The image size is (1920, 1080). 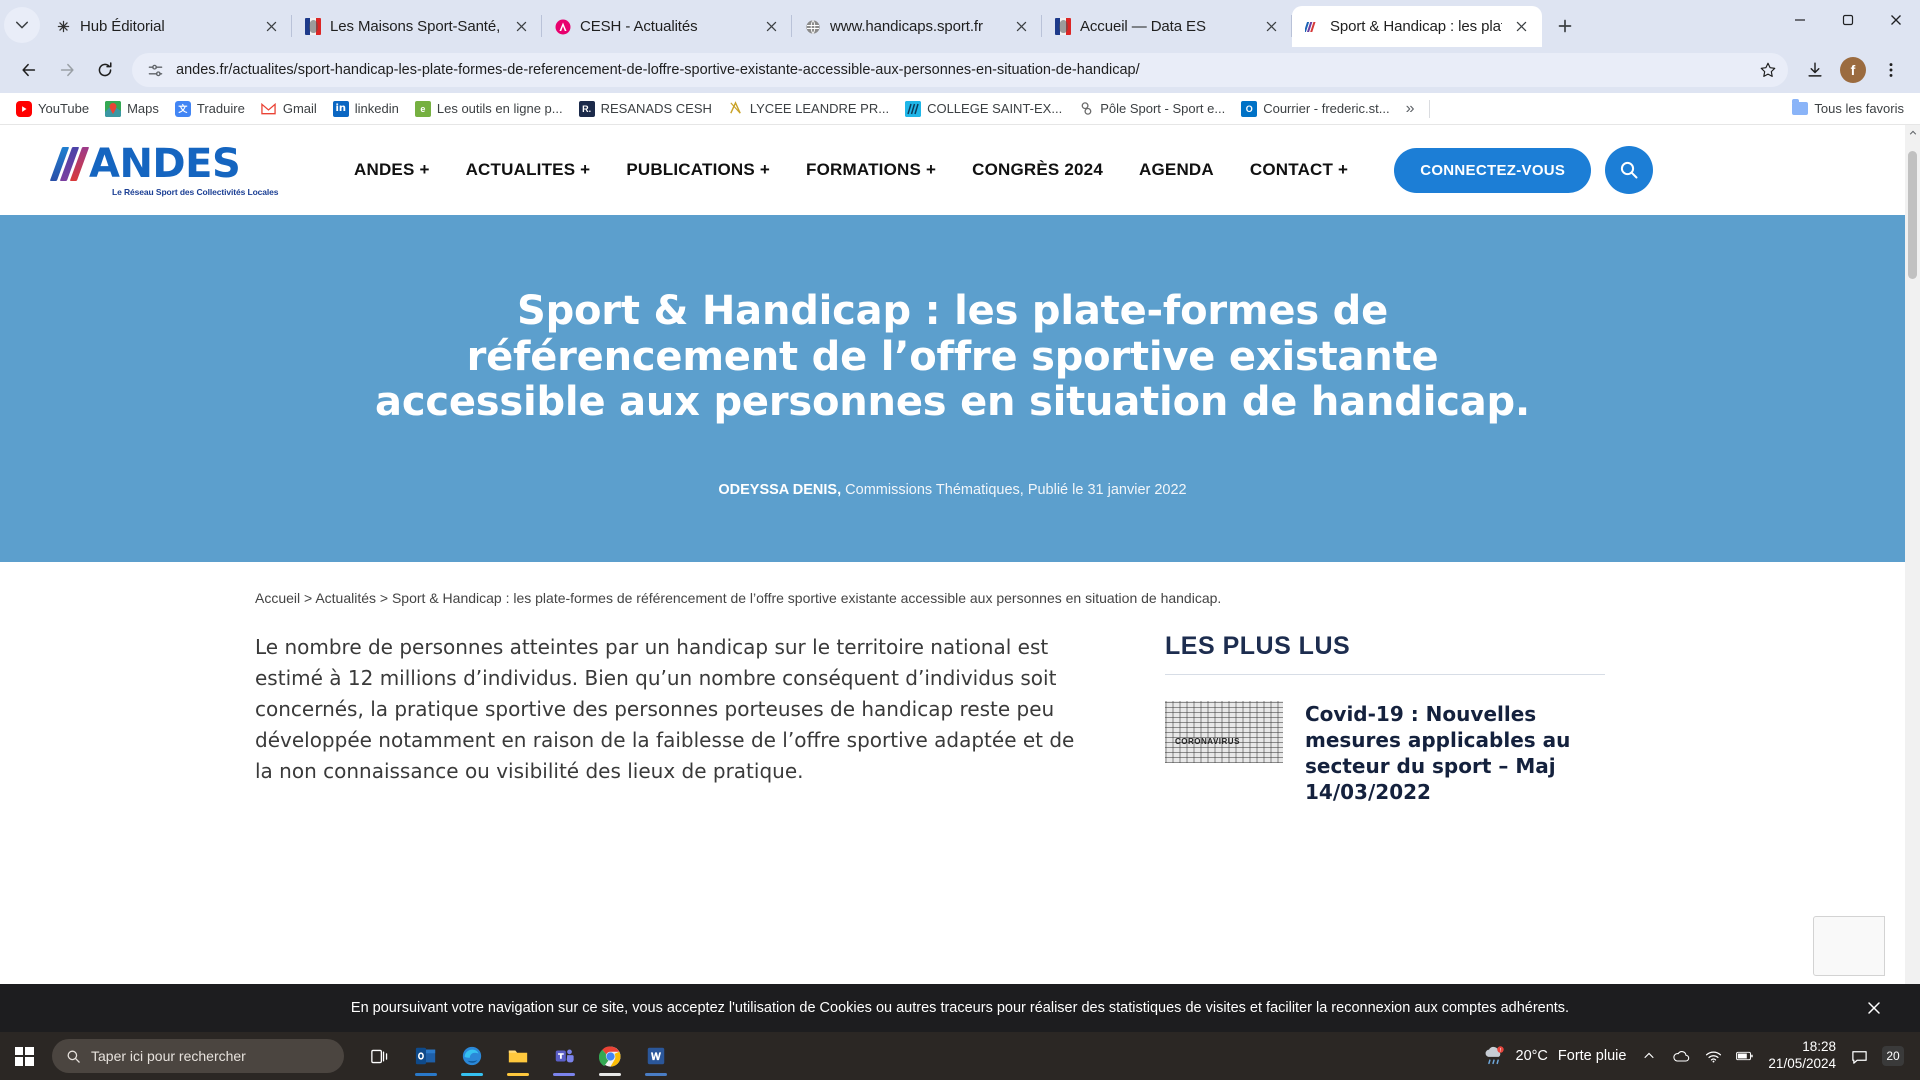 I want to click on notification-count: 20, so click(x=1893, y=1056).